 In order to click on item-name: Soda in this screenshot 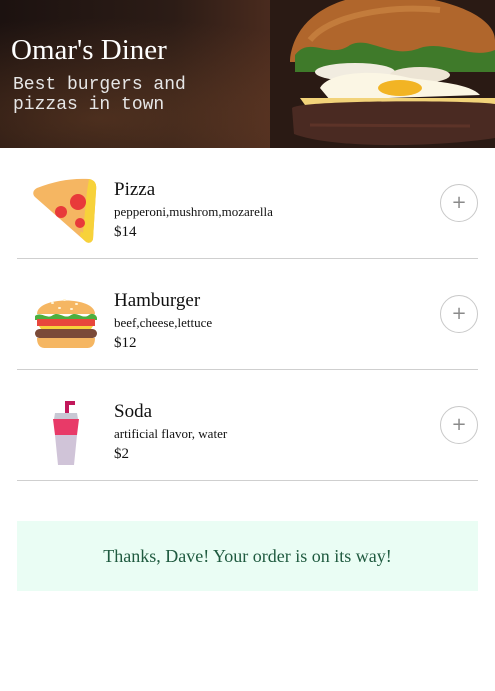, I will do `click(133, 411)`.